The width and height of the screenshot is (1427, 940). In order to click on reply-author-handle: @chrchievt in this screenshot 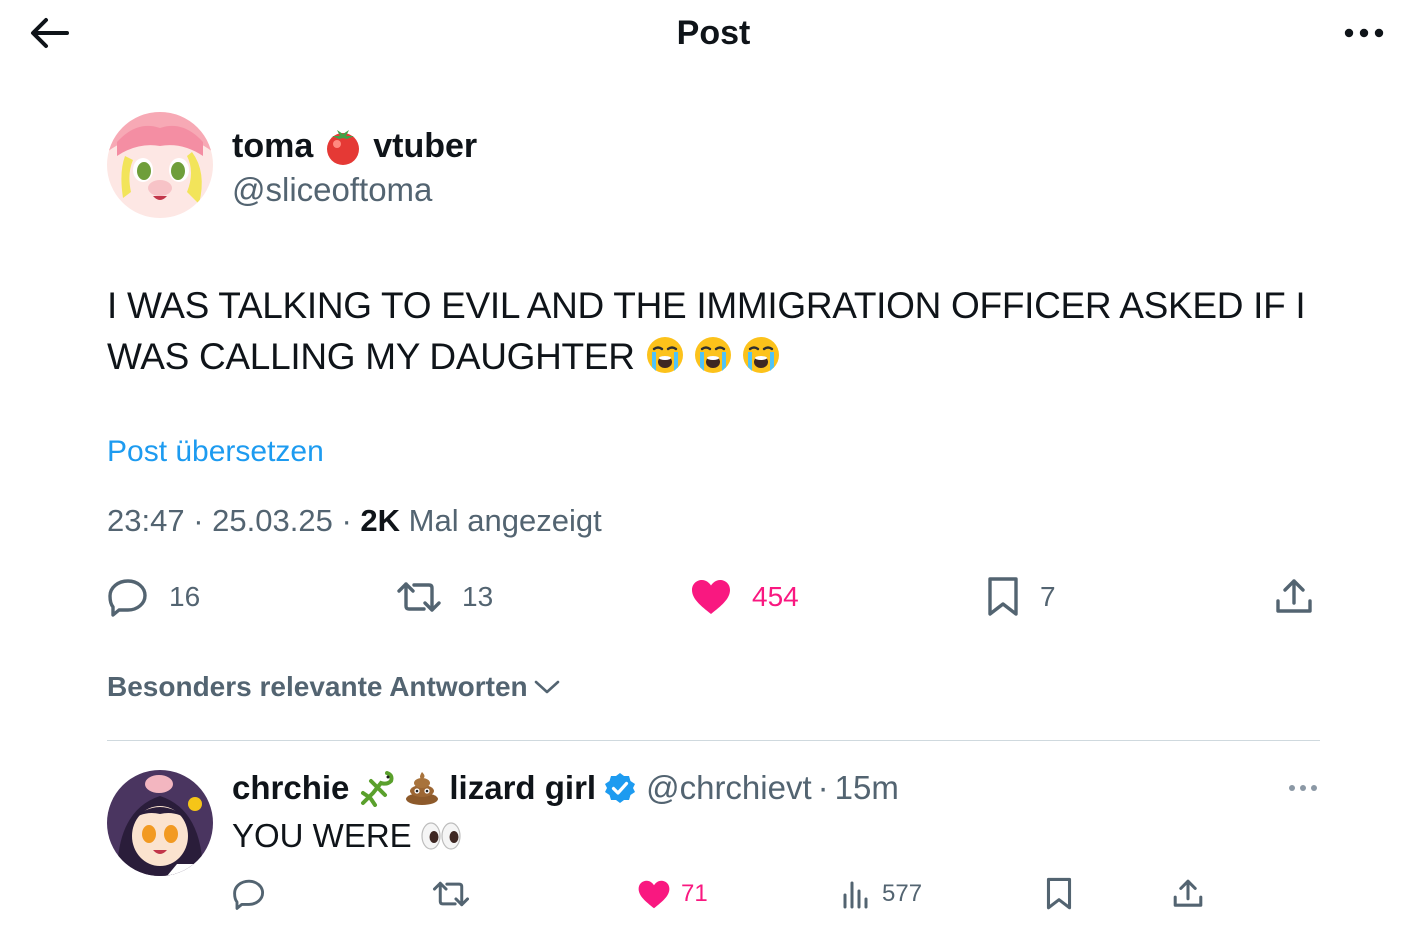, I will do `click(729, 788)`.